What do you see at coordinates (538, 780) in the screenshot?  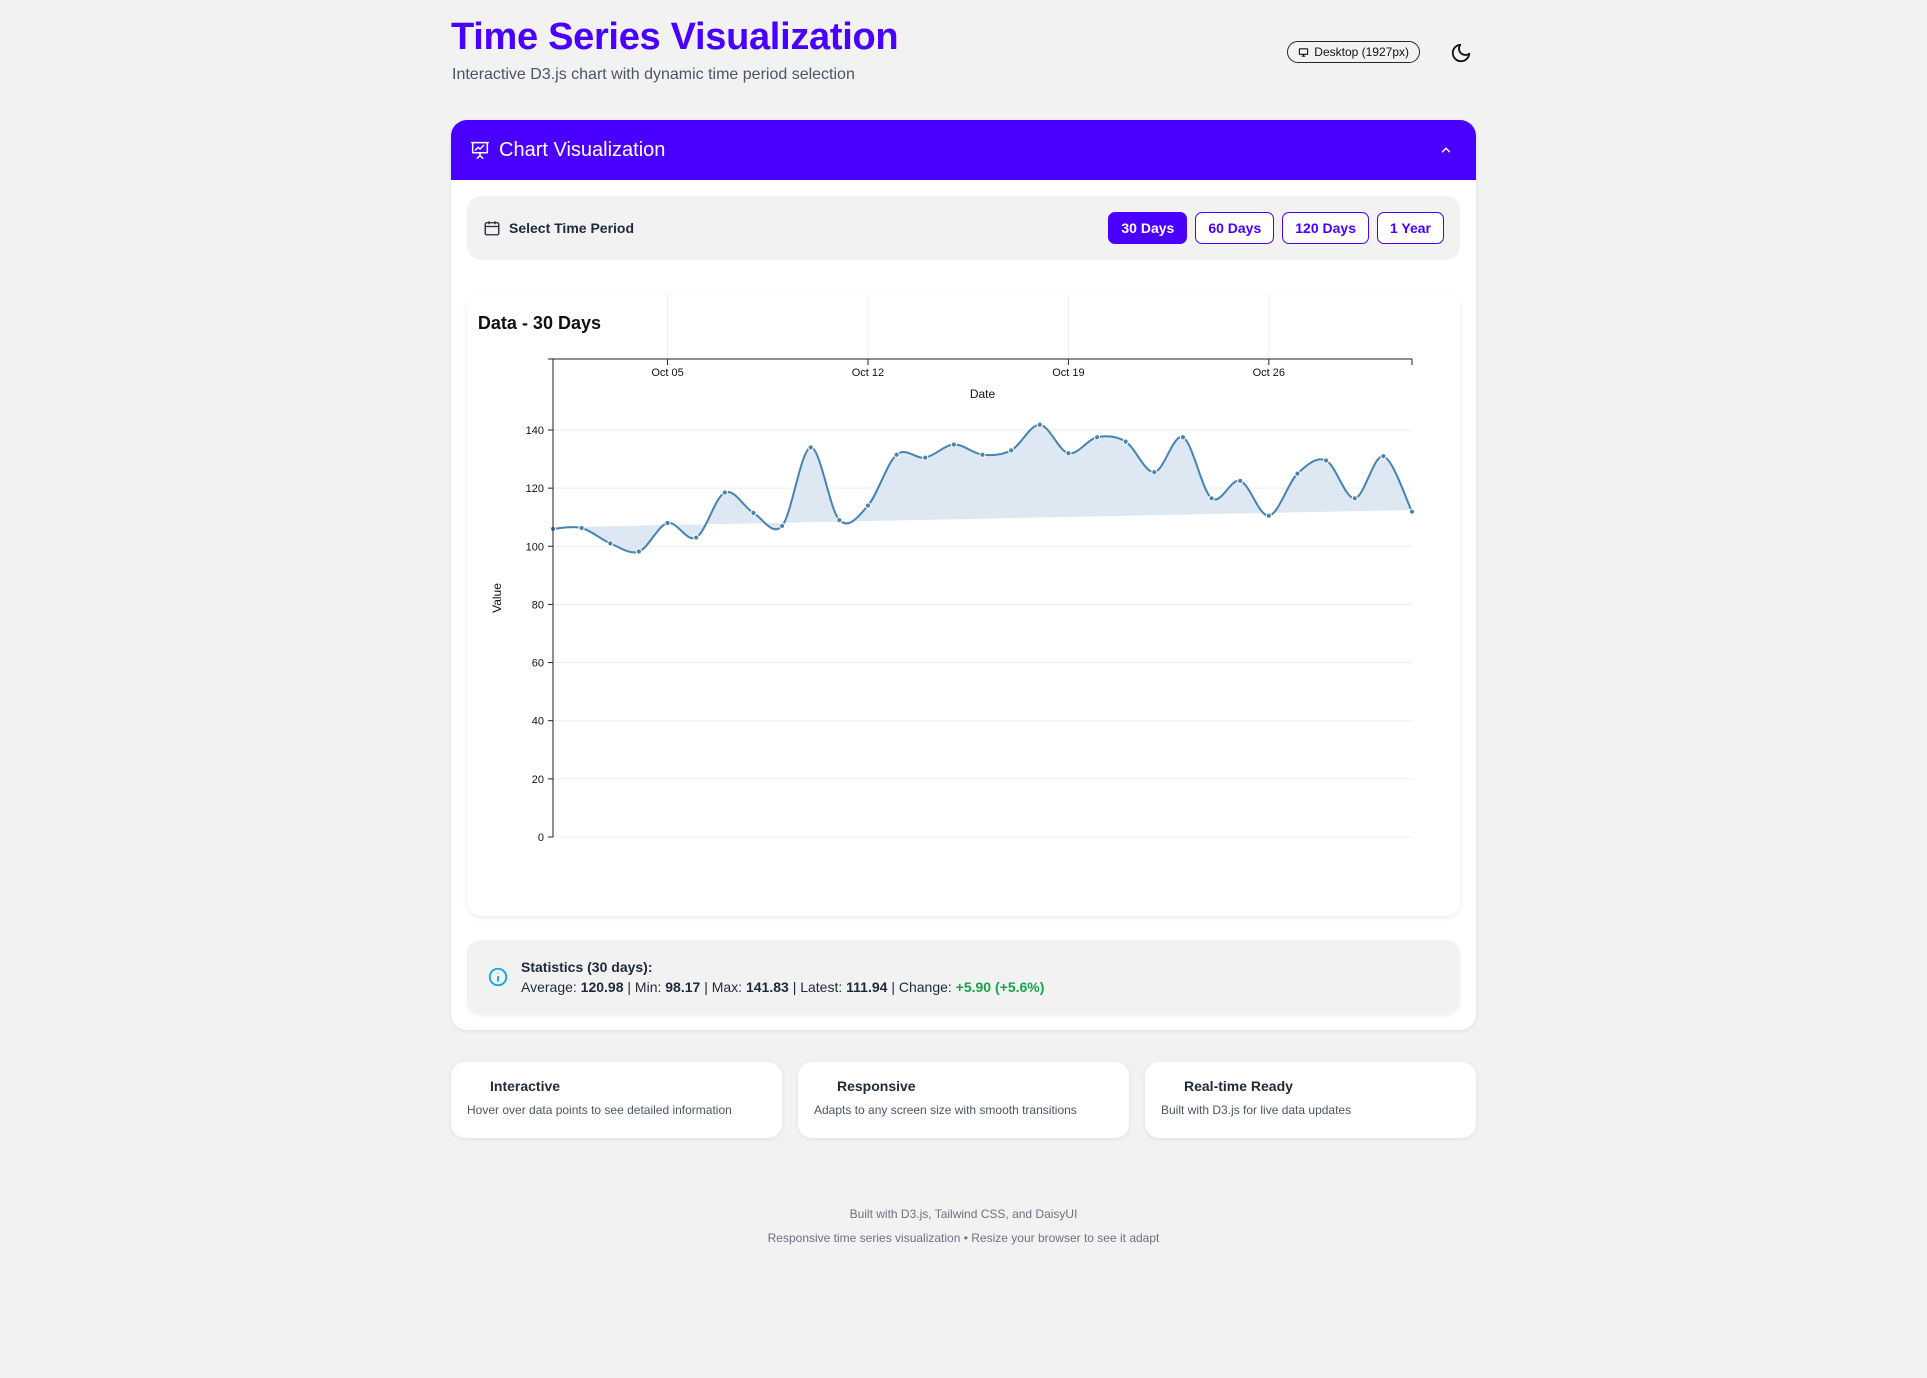 I see `y-tick-label: 20` at bounding box center [538, 780].